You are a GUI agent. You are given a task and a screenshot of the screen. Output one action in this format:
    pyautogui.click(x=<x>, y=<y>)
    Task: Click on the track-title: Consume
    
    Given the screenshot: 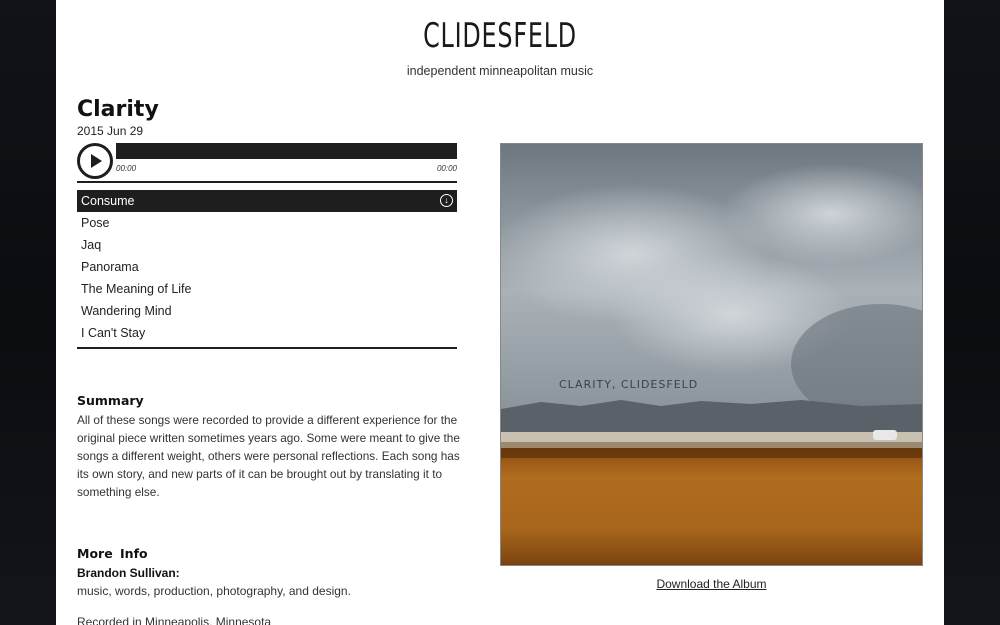 What is the action you would take?
    pyautogui.click(x=108, y=201)
    